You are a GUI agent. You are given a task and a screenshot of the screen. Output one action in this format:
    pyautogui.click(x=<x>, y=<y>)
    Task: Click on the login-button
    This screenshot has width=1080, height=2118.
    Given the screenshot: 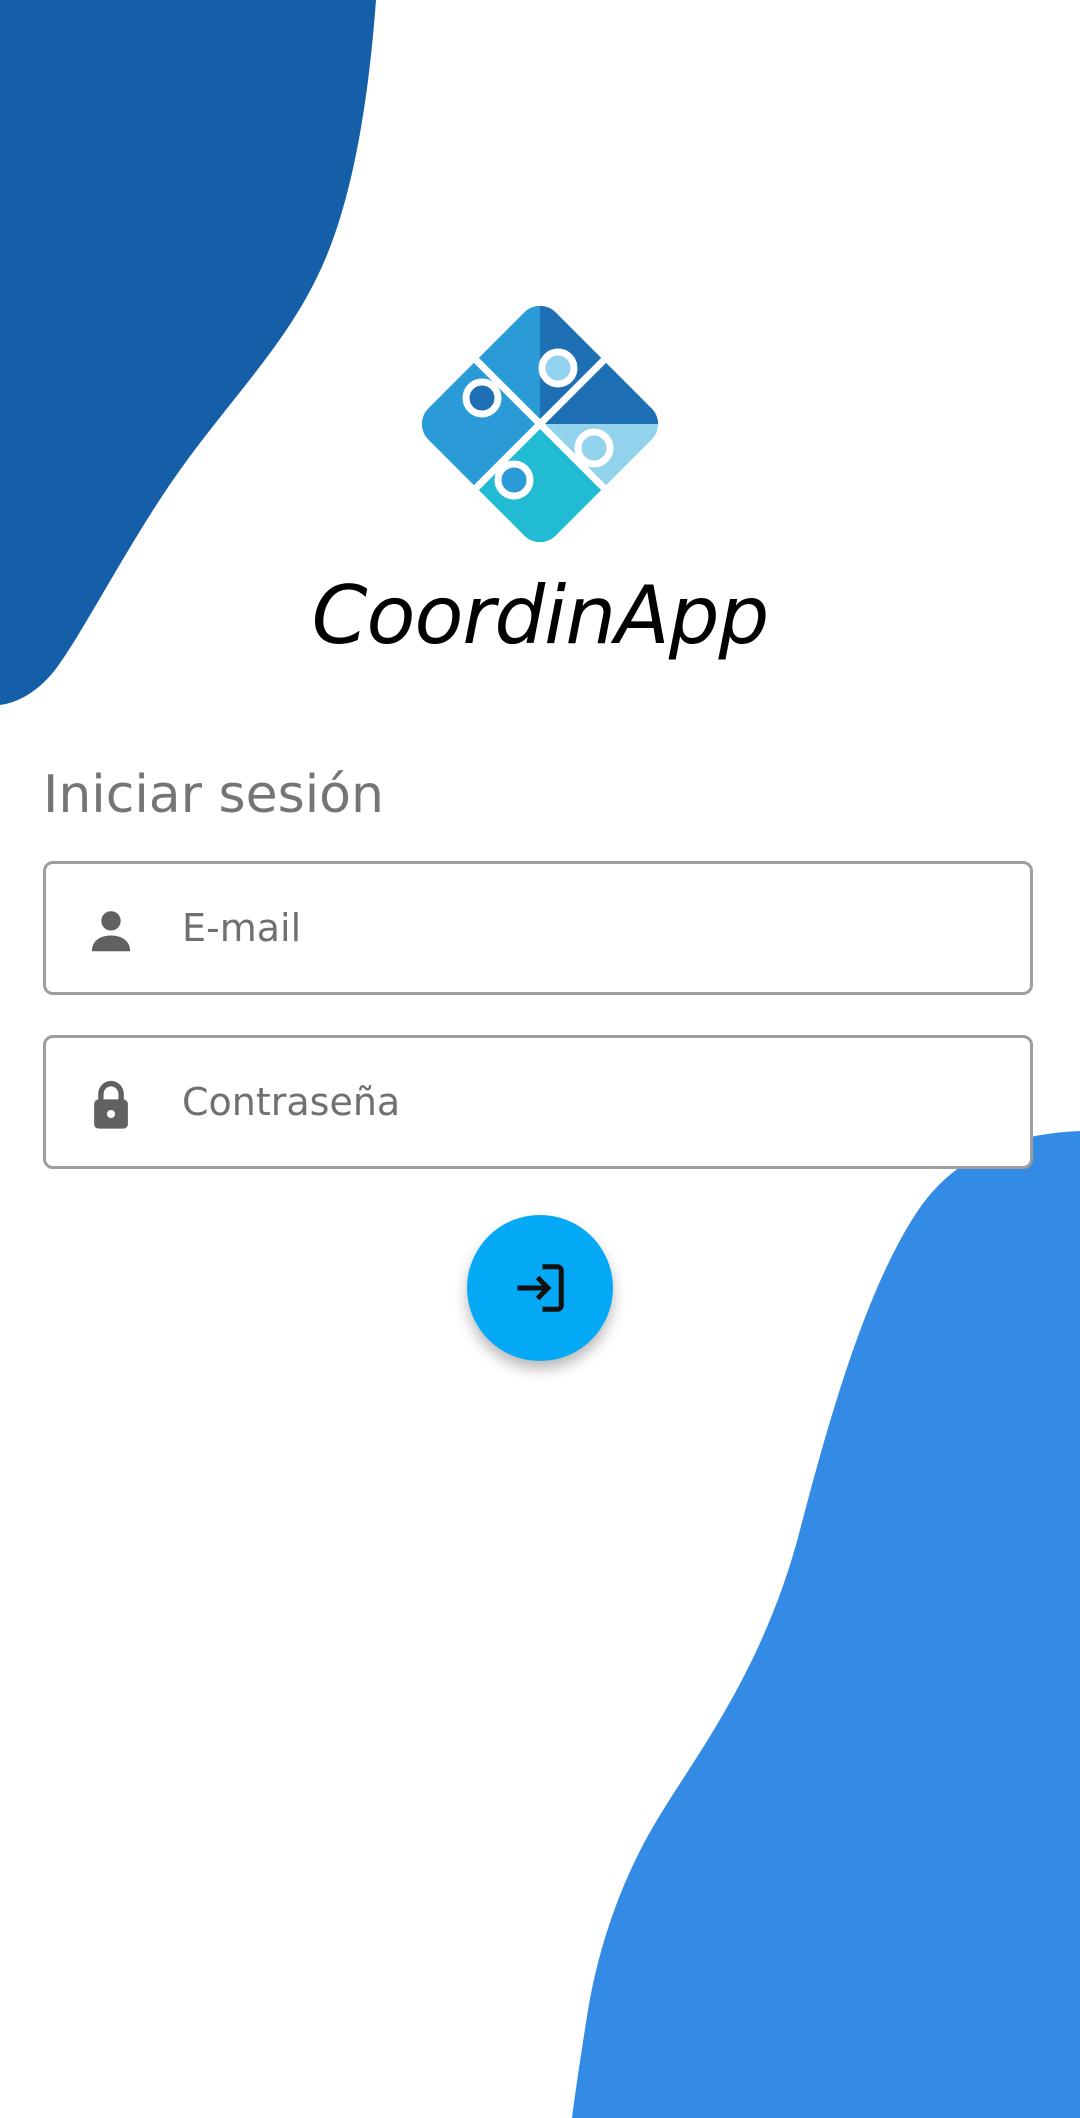 What is the action you would take?
    pyautogui.click(x=540, y=1288)
    